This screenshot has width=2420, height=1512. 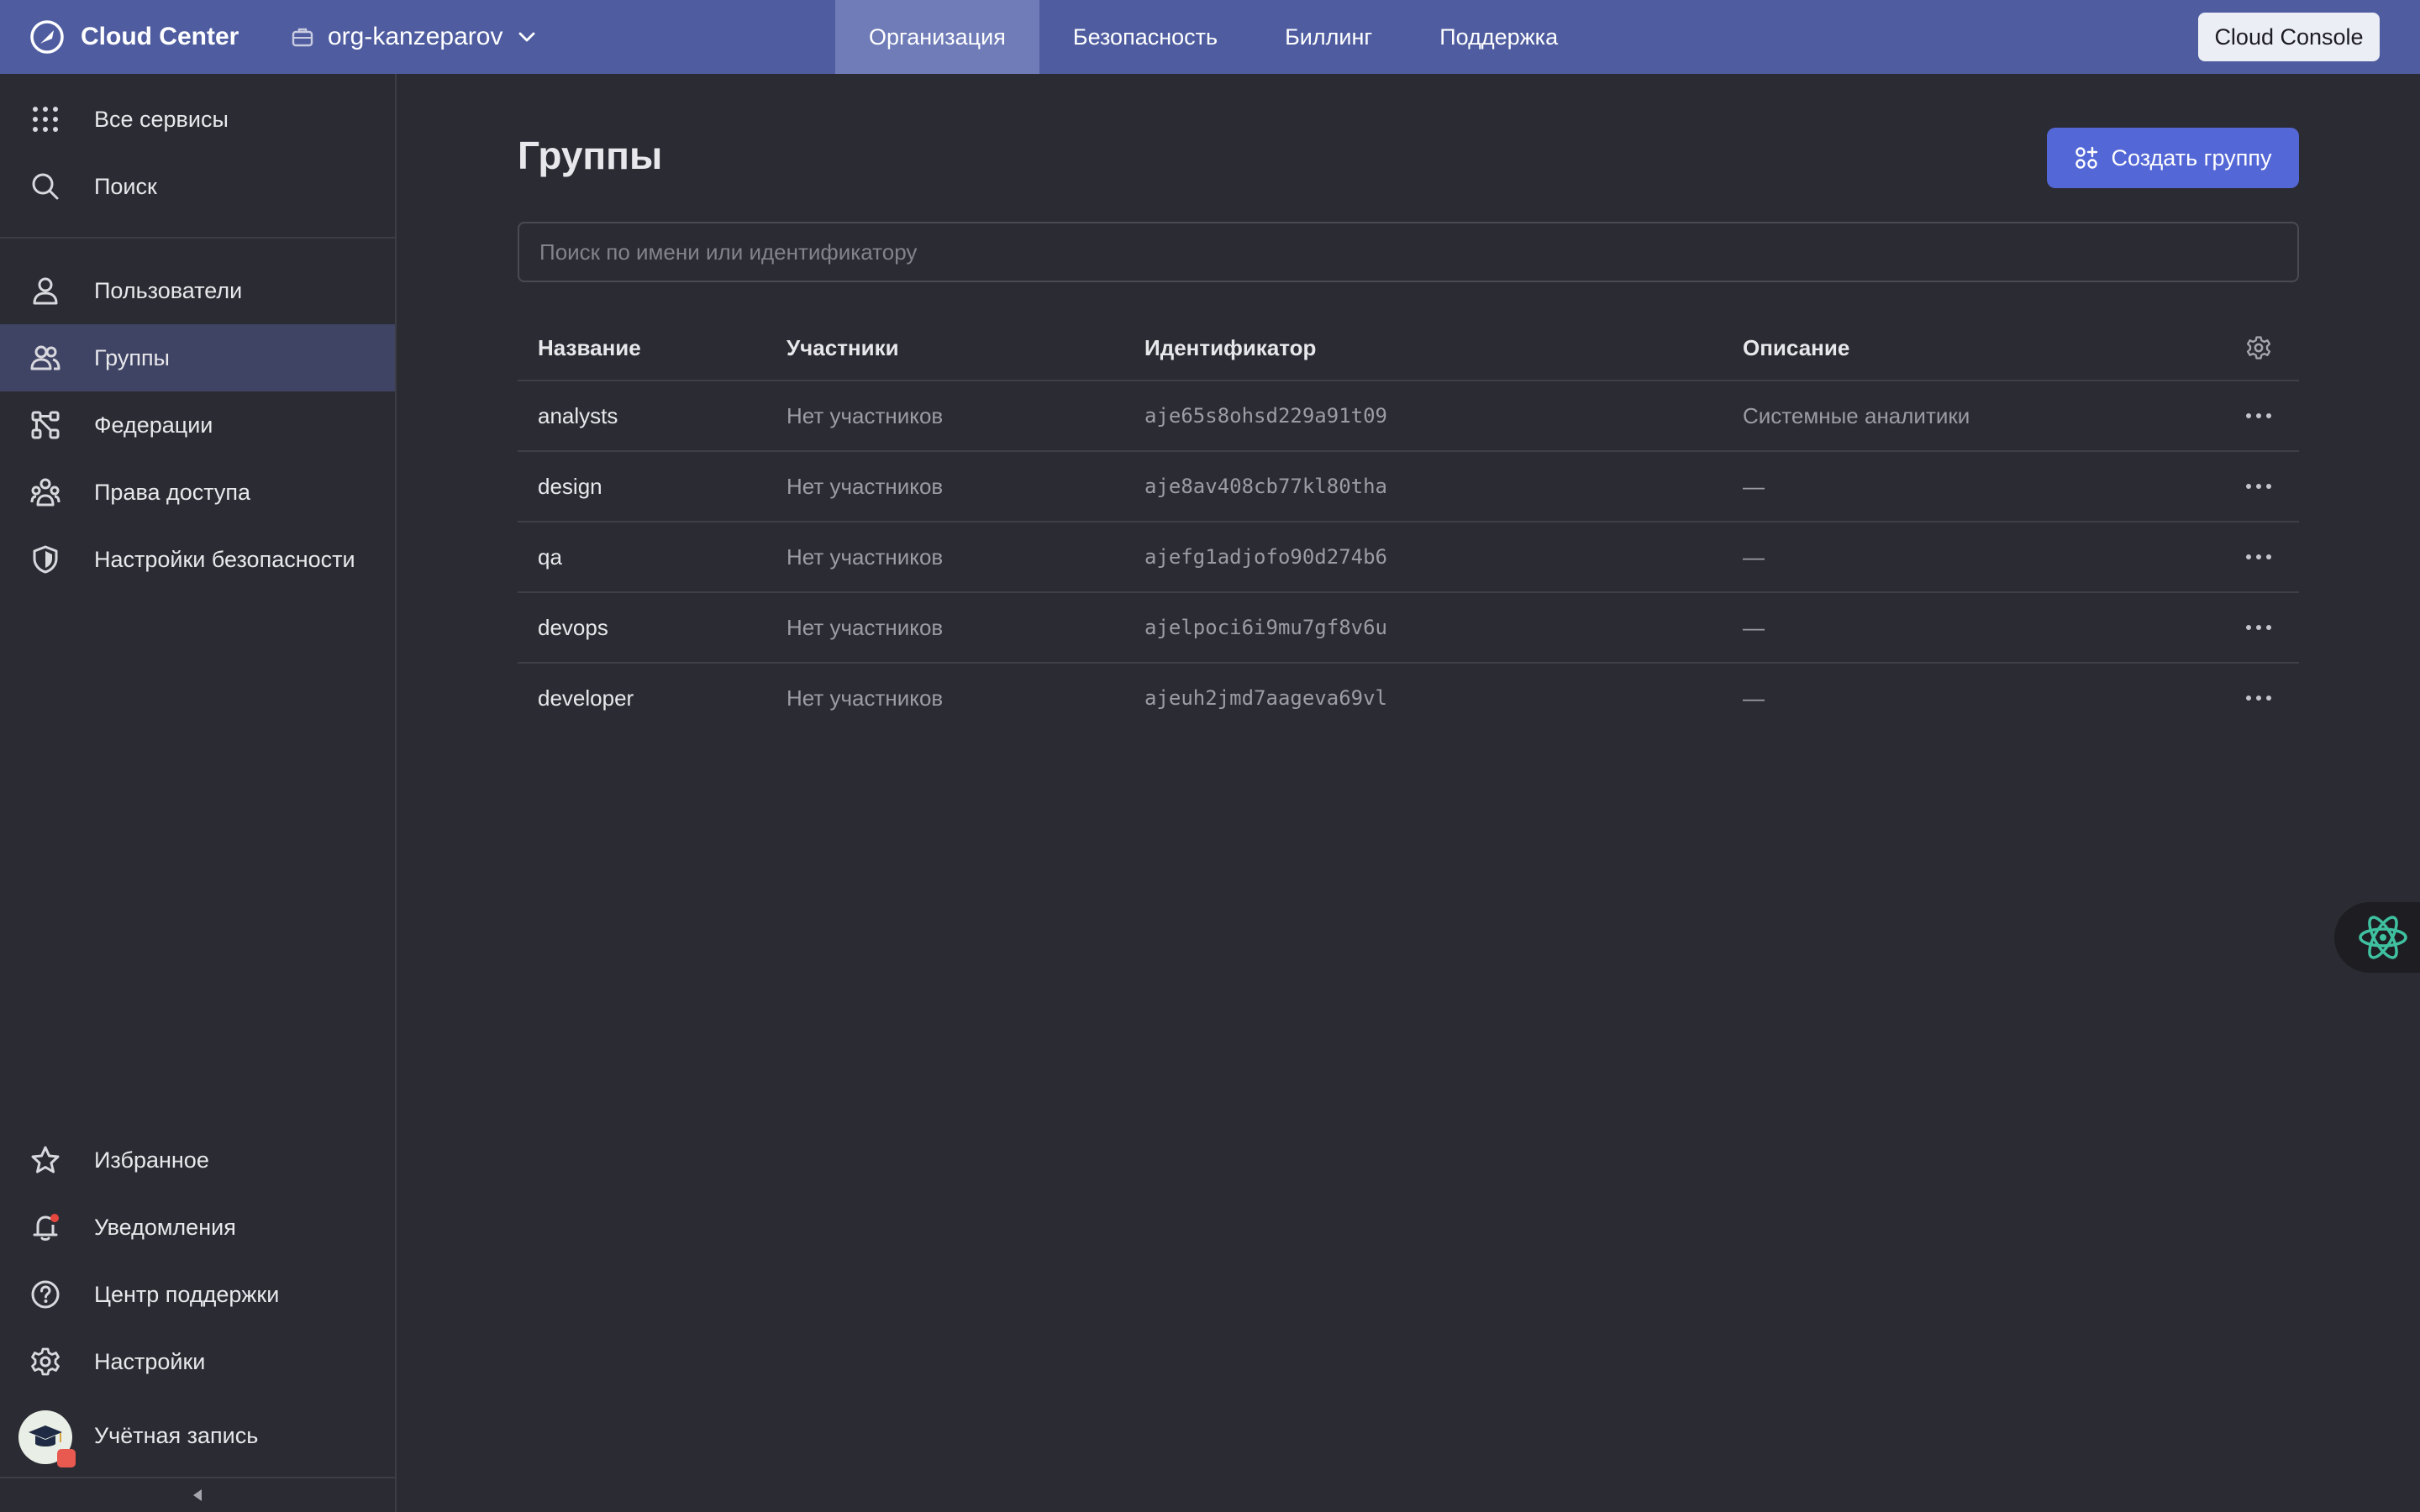 I want to click on star-icon, so click(x=45, y=1159).